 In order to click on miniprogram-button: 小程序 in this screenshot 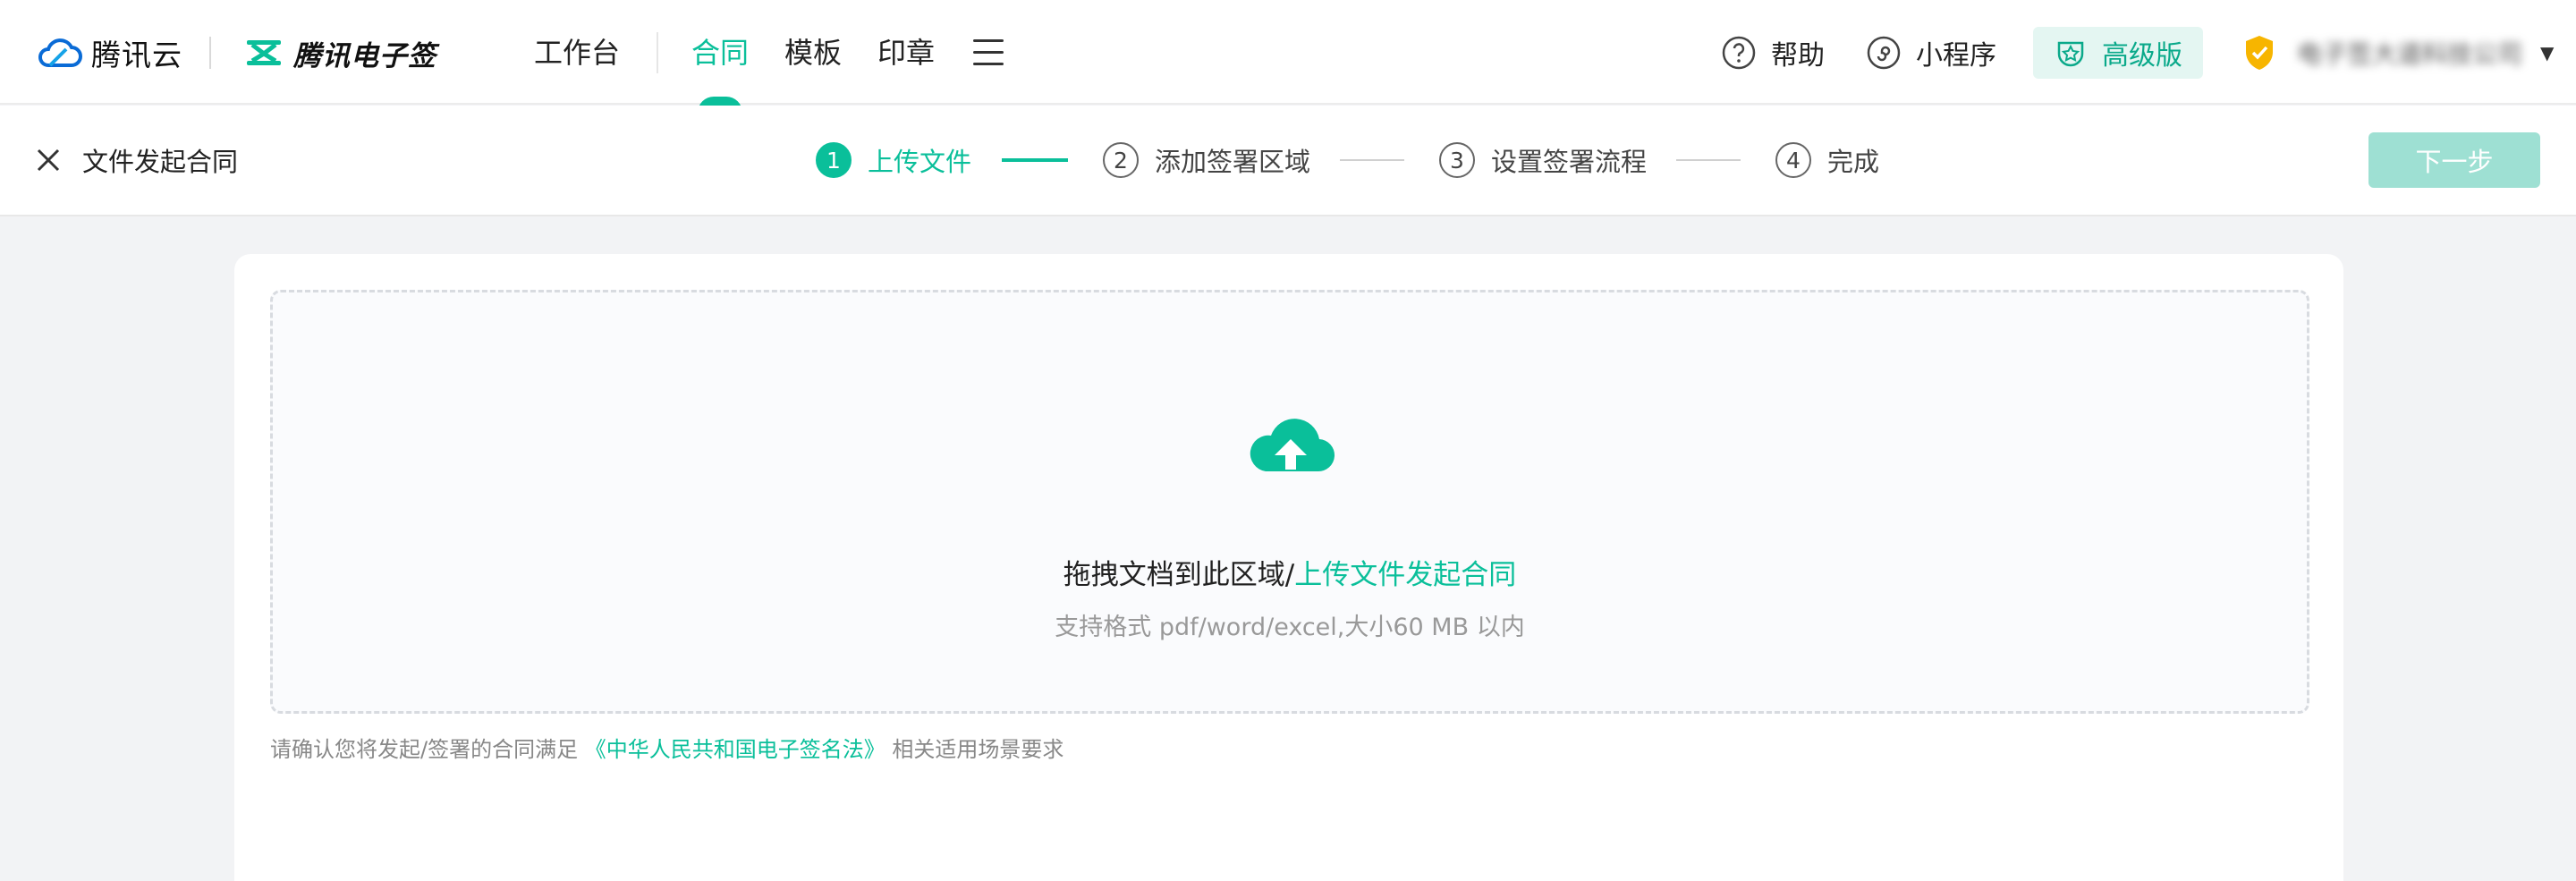, I will do `click(1931, 53)`.